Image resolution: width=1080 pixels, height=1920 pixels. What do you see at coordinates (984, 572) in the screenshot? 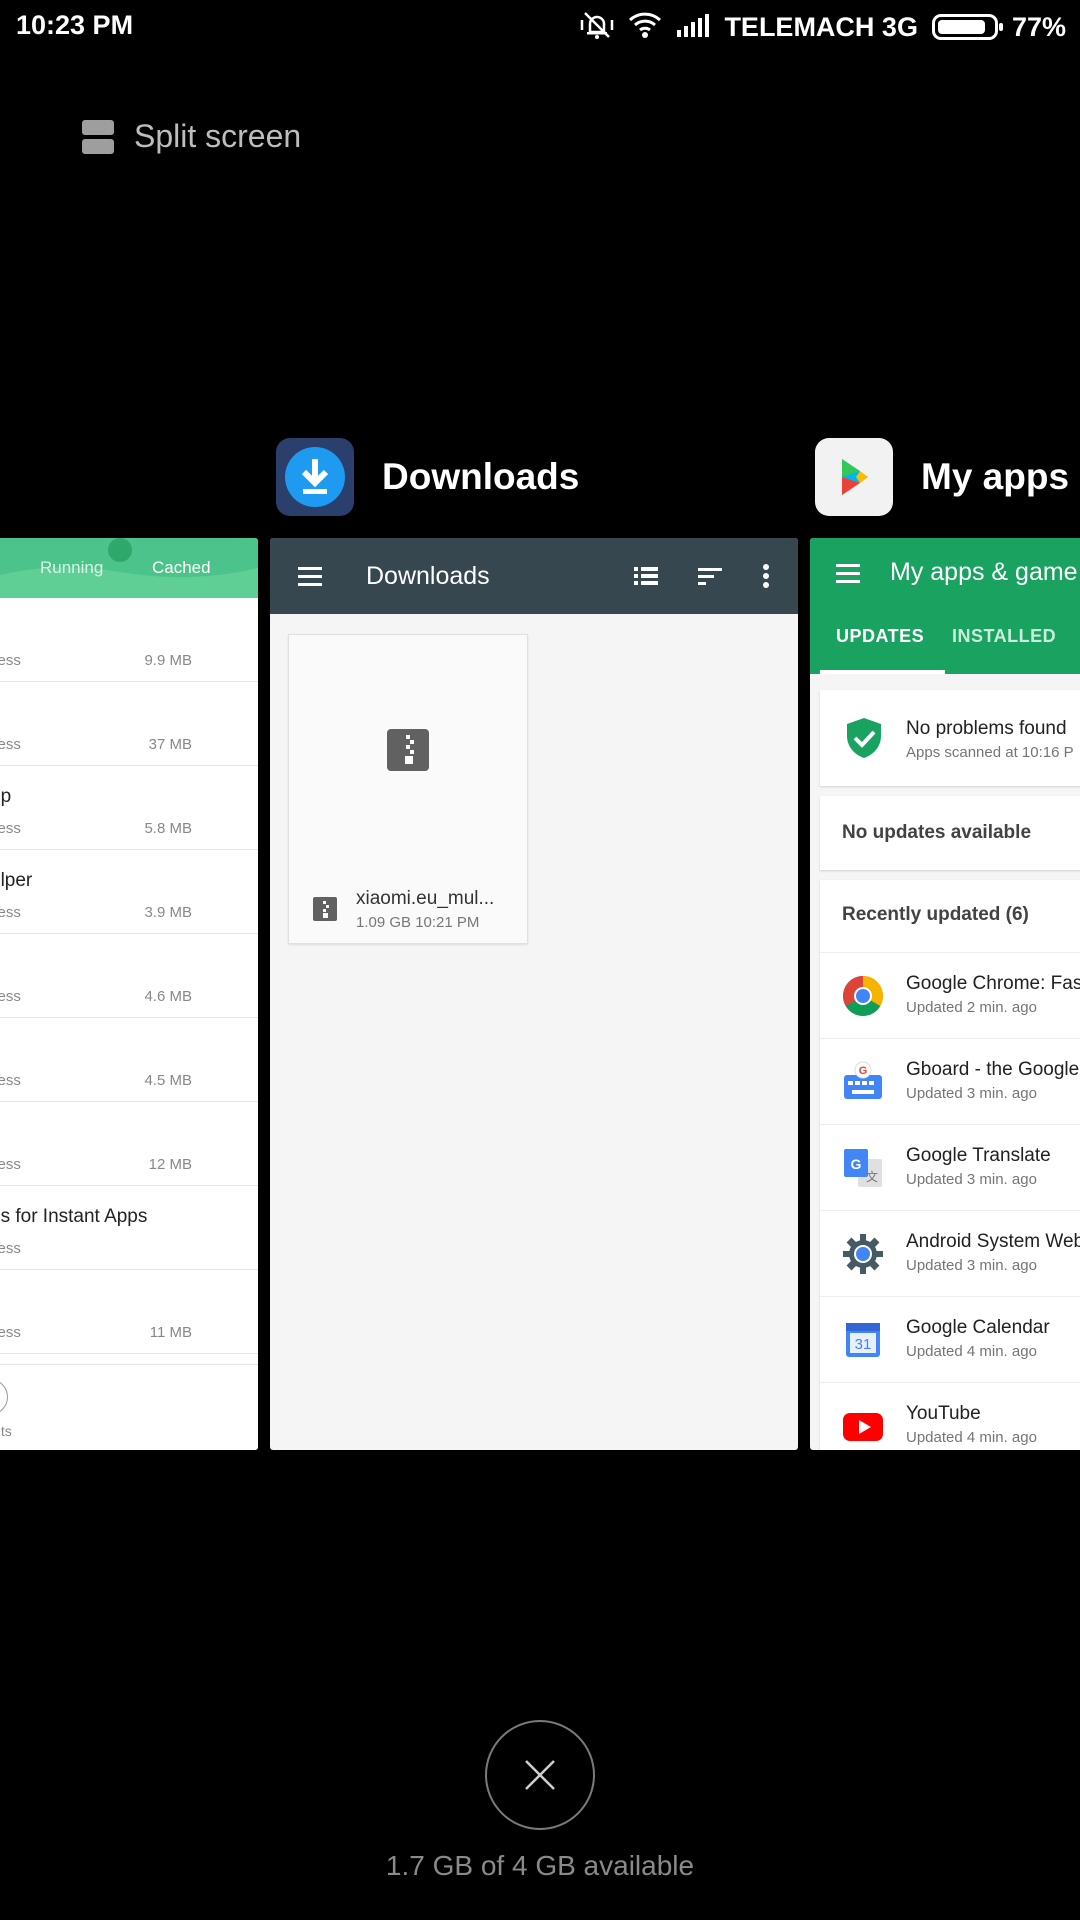
I see `play-toolbar-title: My apps & game` at bounding box center [984, 572].